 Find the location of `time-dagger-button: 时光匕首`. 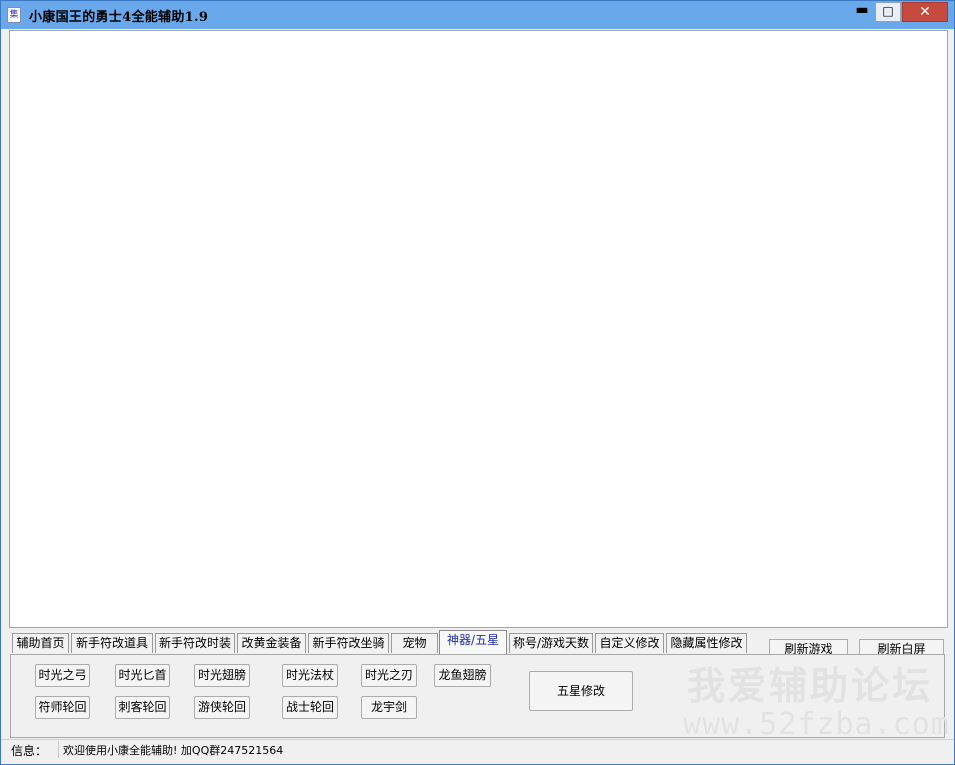

time-dagger-button: 时光匕首 is located at coordinates (142, 675).